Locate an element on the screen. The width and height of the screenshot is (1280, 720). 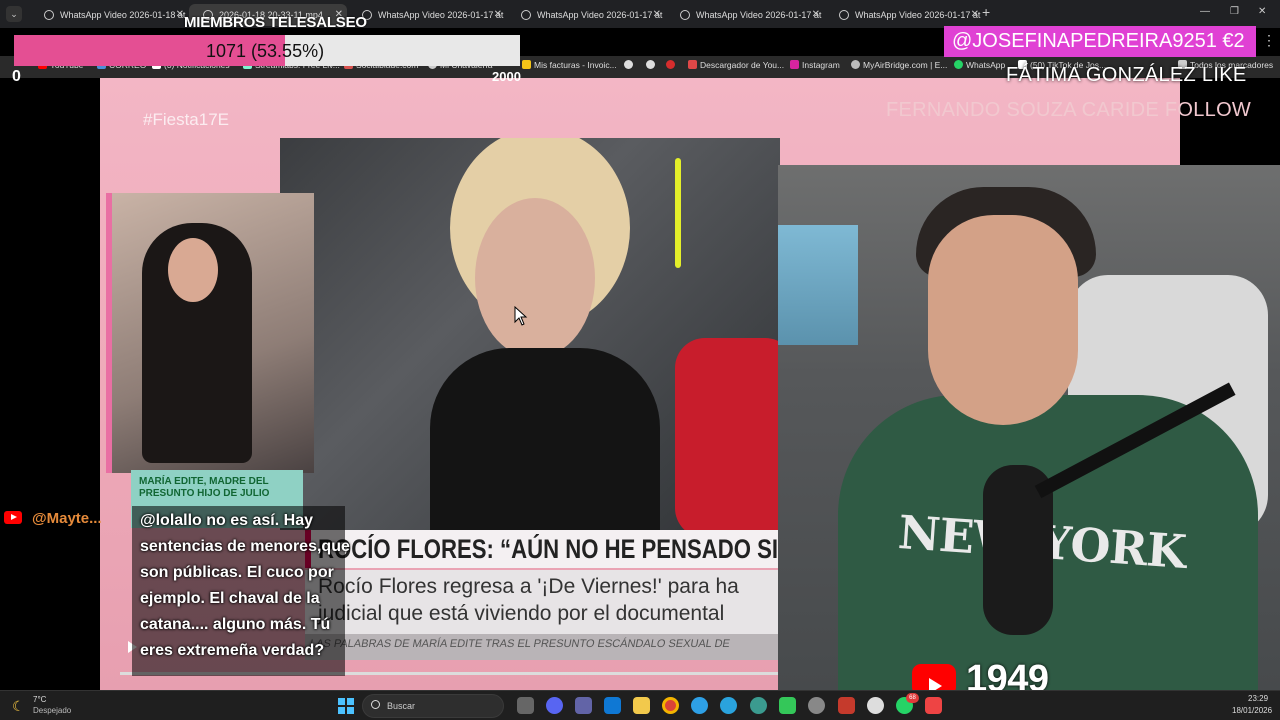
task-view-icon is located at coordinates (525, 705).